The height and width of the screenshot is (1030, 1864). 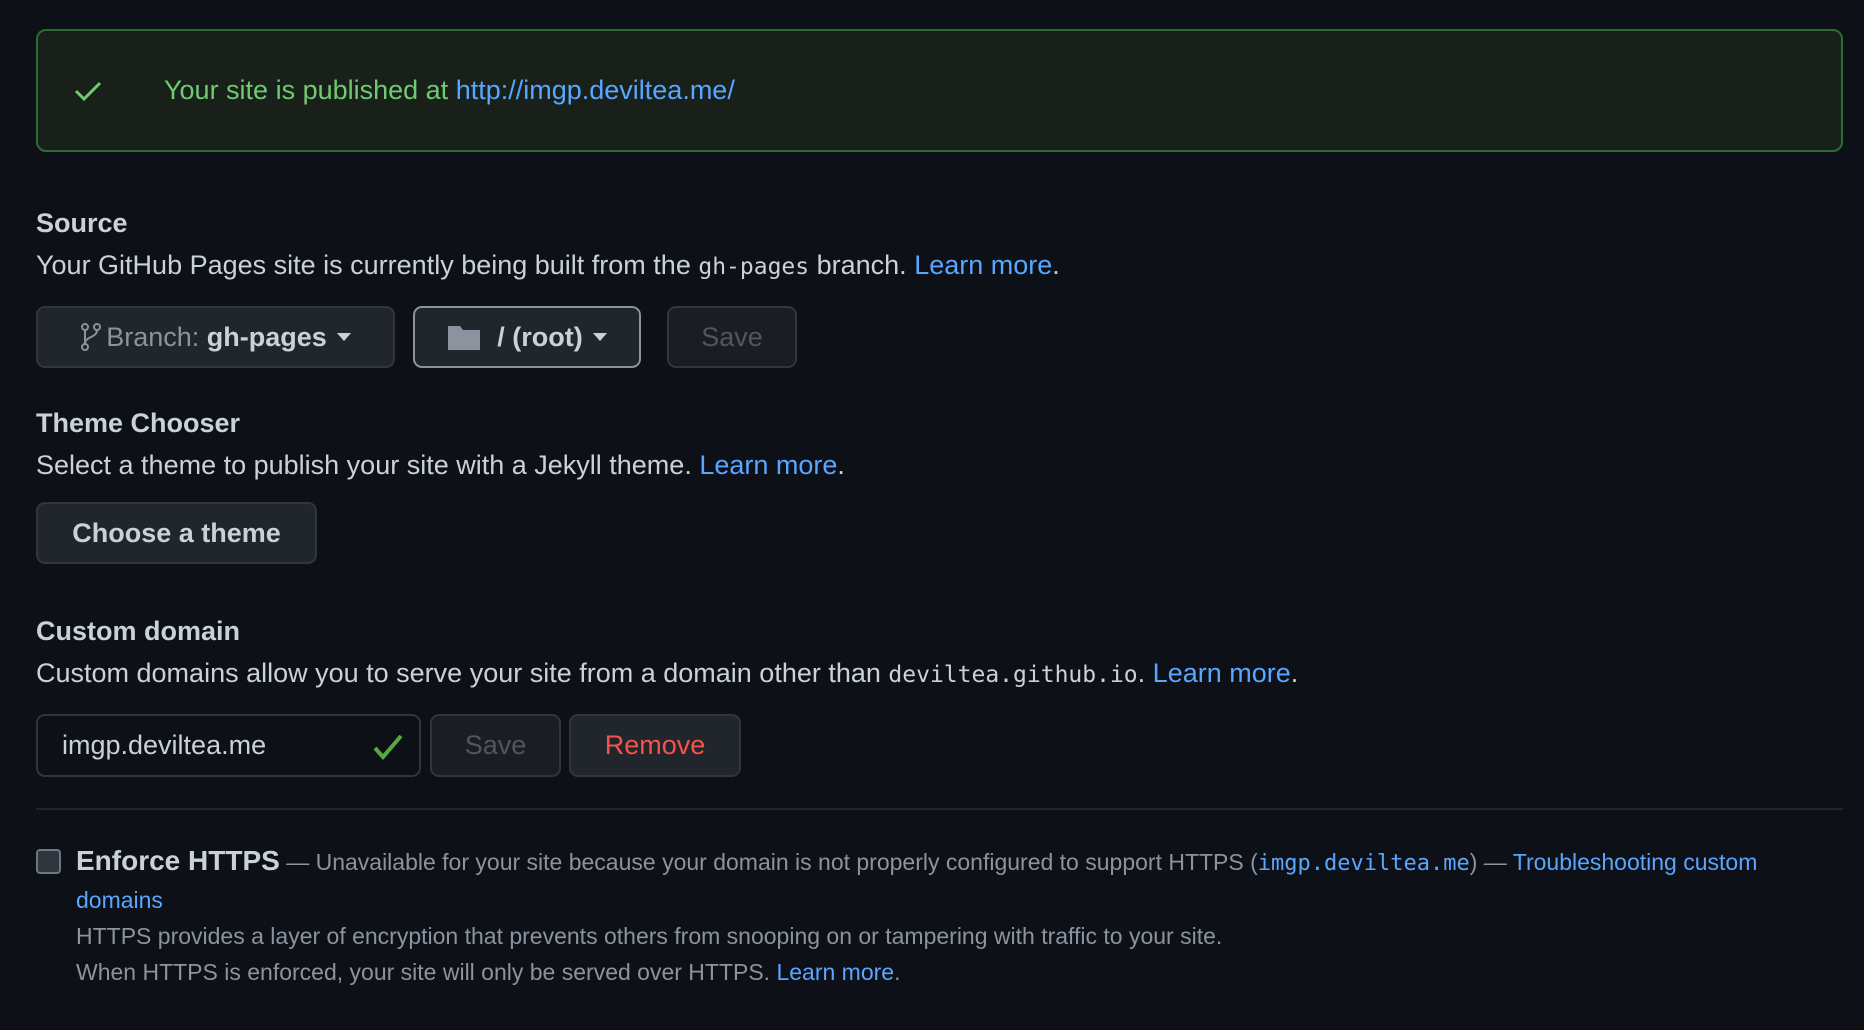 What do you see at coordinates (835, 972) in the screenshot?
I see `https-learn-more-link: Learn more` at bounding box center [835, 972].